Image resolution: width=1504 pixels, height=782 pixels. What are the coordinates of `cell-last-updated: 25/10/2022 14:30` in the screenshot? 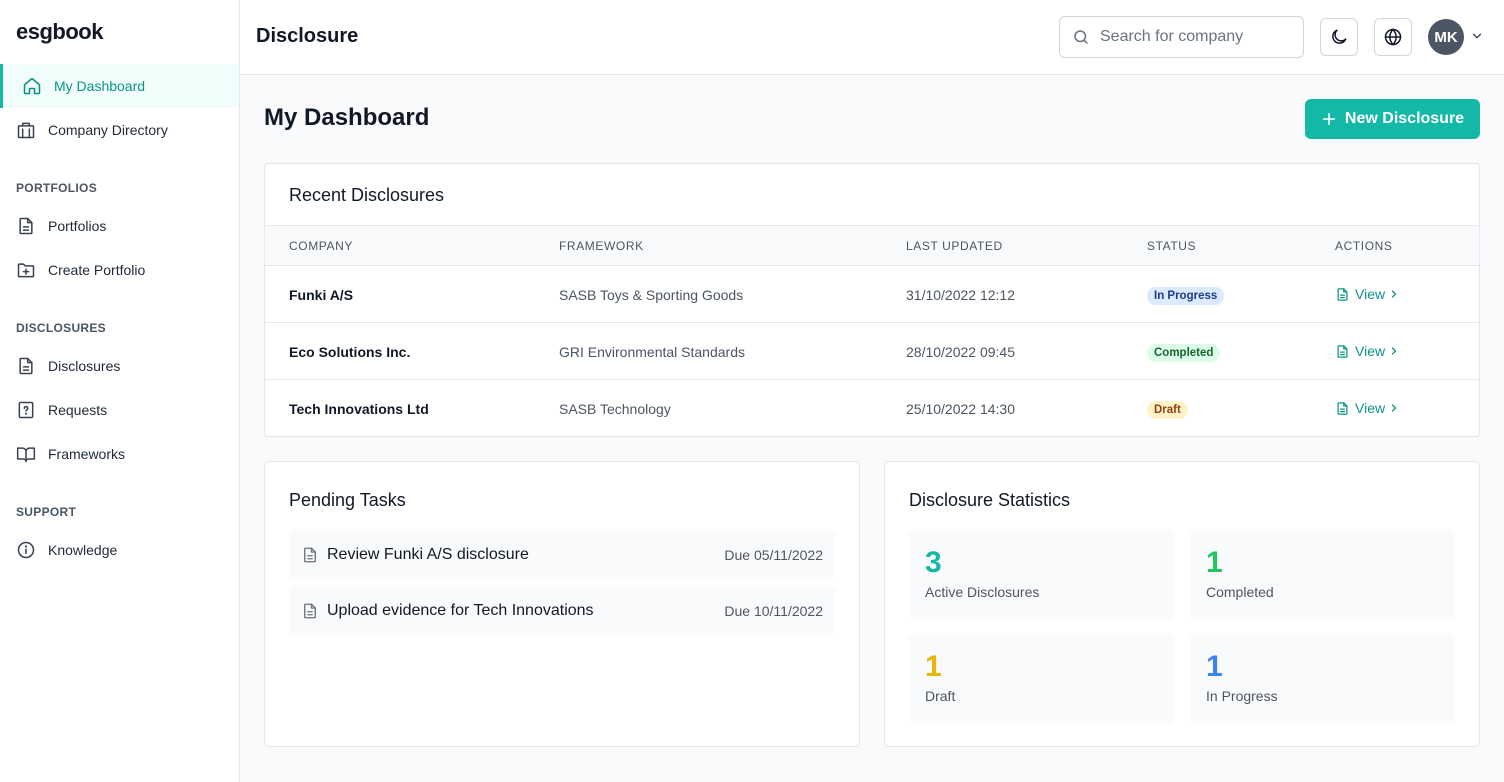 It's located at (960, 409).